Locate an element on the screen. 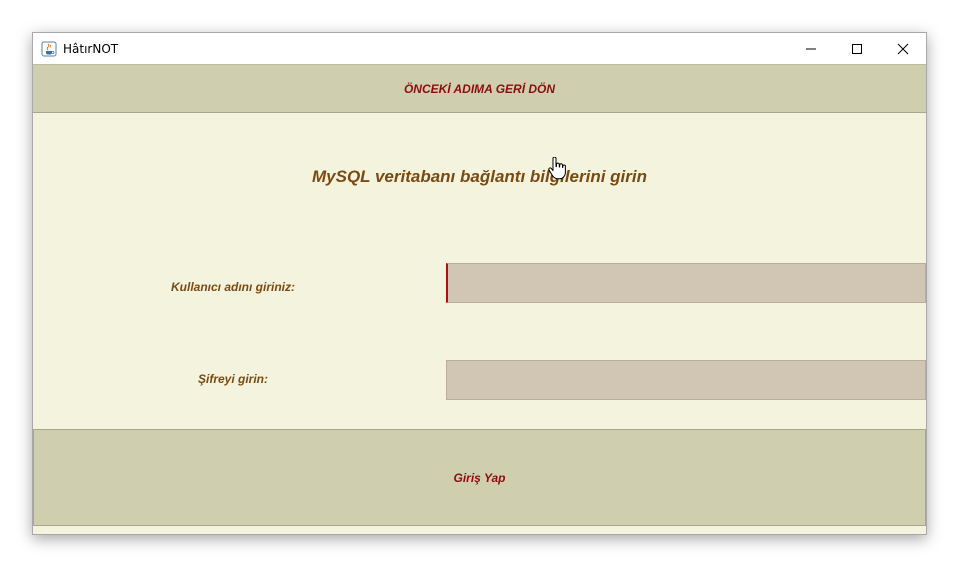 This screenshot has width=960, height=569. window-controls is located at coordinates (857, 48).